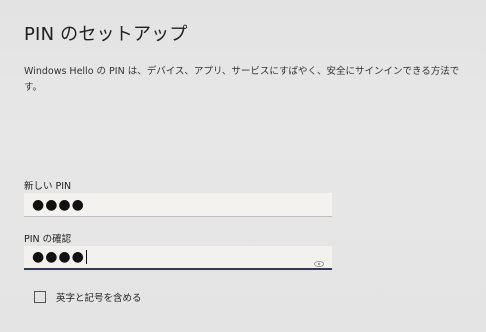 Image resolution: width=486 pixels, height=332 pixels. Describe the element at coordinates (319, 260) in the screenshot. I see `eye-icon` at that location.